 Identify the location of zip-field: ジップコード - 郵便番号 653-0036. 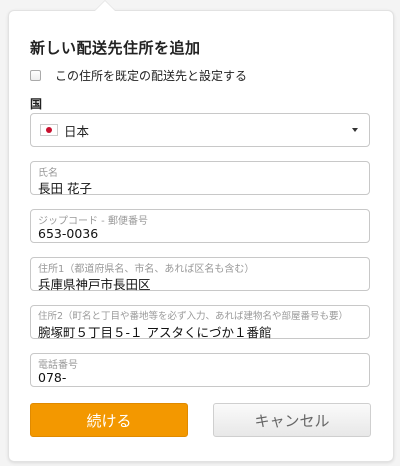
(200, 226).